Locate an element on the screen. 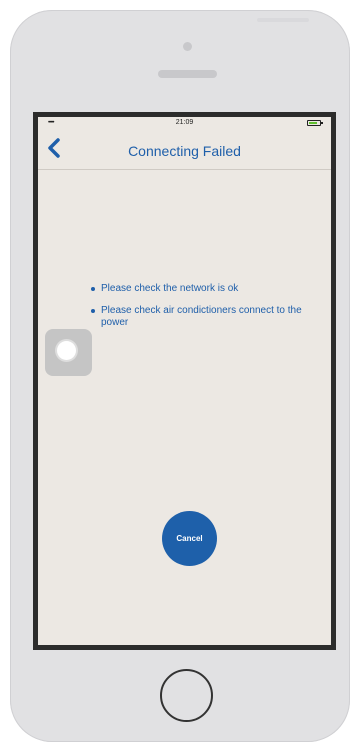  camera-icon is located at coordinates (187, 46).